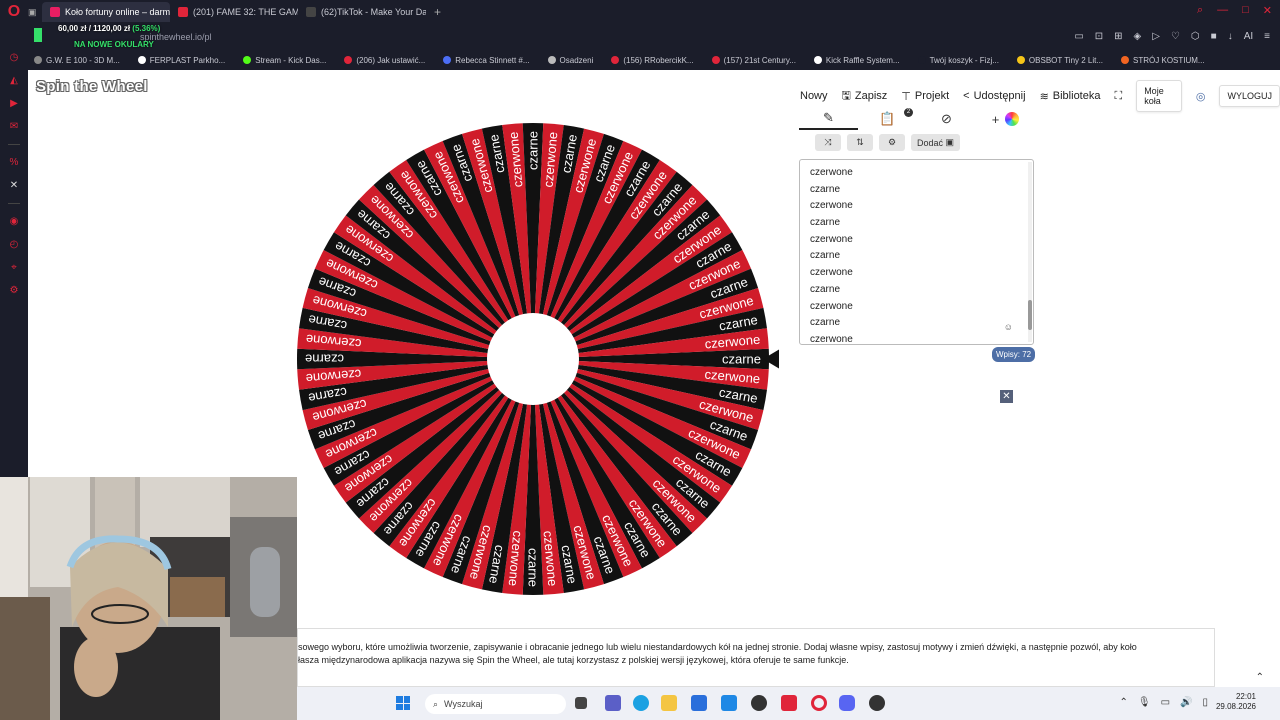 The height and width of the screenshot is (720, 1280). Describe the element at coordinates (1044, 96) in the screenshot. I see `library-icon: ≋` at that location.